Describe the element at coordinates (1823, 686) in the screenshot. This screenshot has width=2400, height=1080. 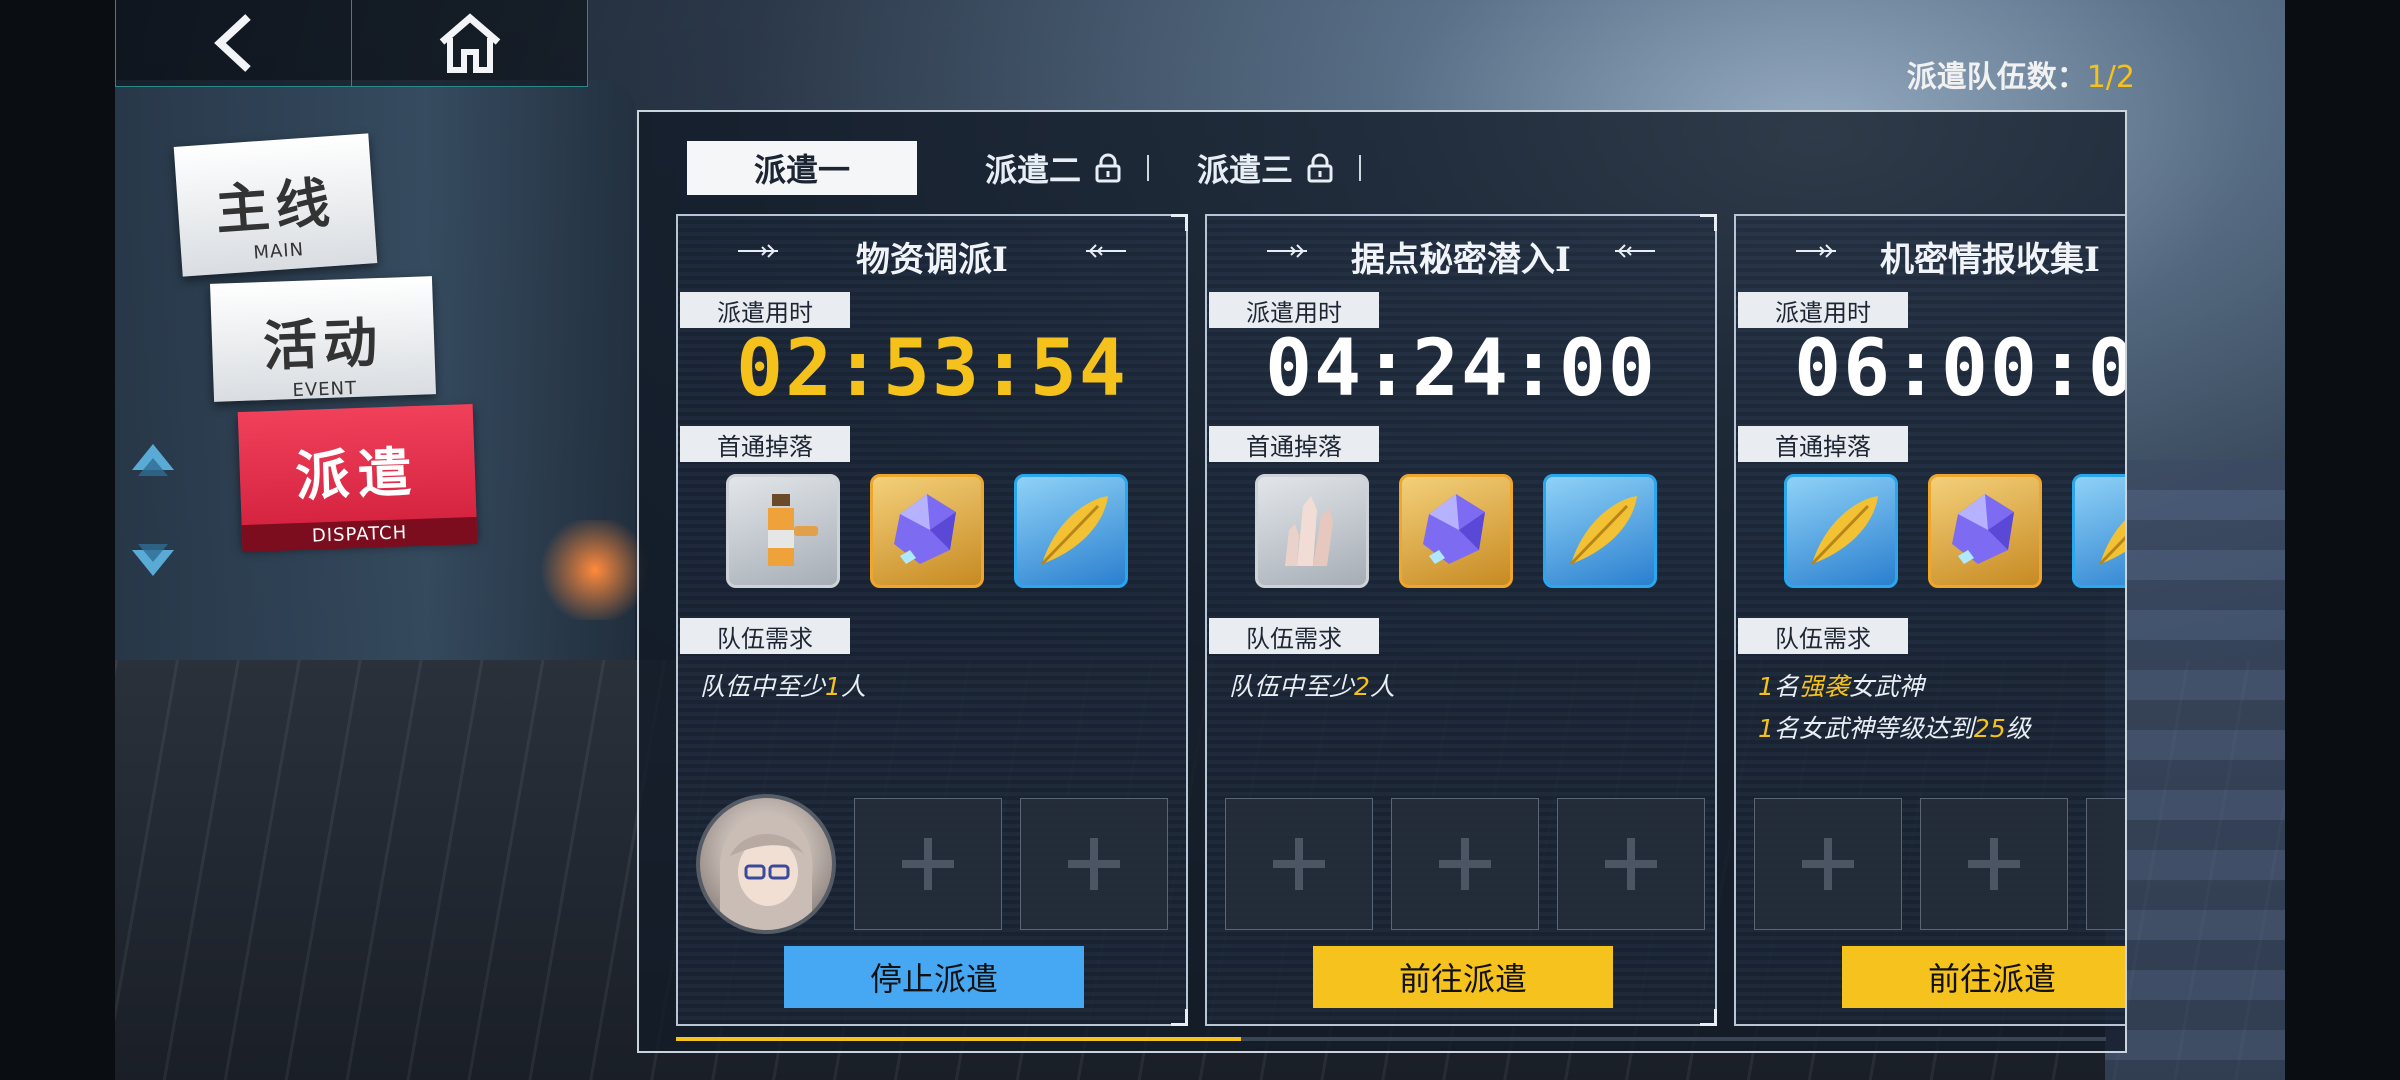
I see `req-highlight: 强袭` at that location.